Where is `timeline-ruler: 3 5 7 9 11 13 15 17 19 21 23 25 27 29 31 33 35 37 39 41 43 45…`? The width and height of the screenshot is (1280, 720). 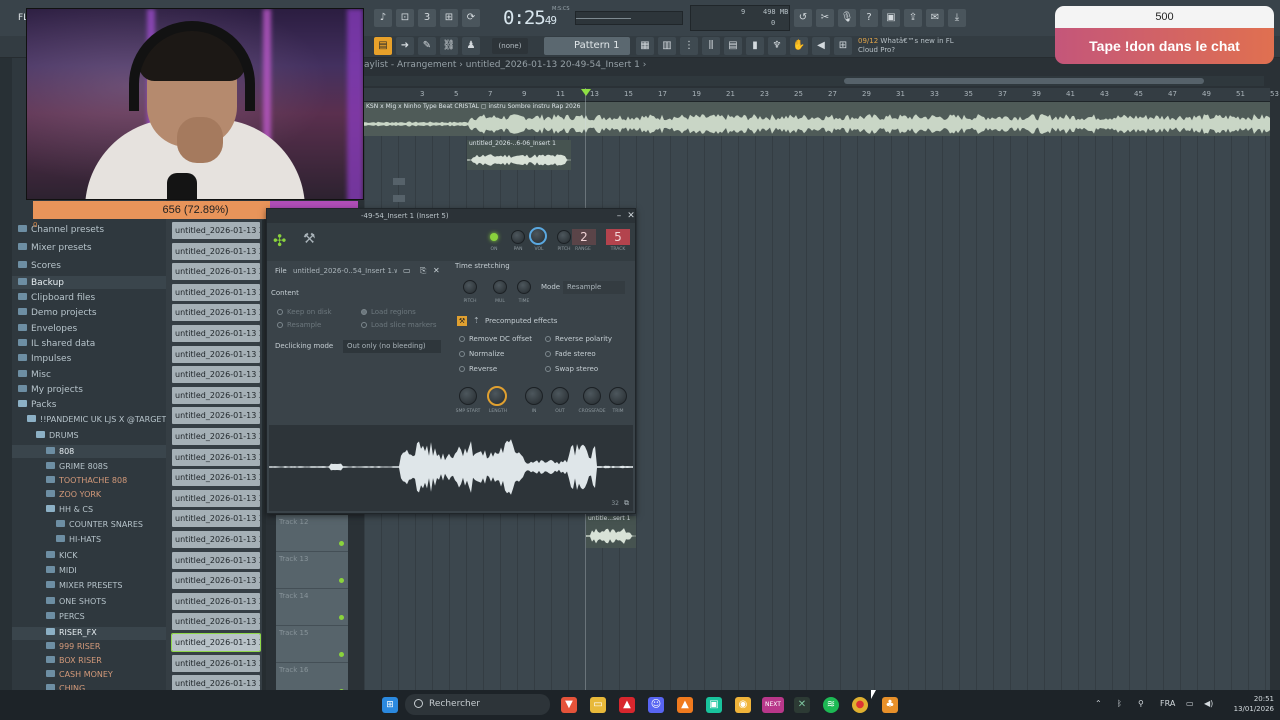 timeline-ruler: 3 5 7 9 11 13 15 17 19 21 23 25 27 29 31 33 35 37 39 41 43 45… is located at coordinates (821, 95).